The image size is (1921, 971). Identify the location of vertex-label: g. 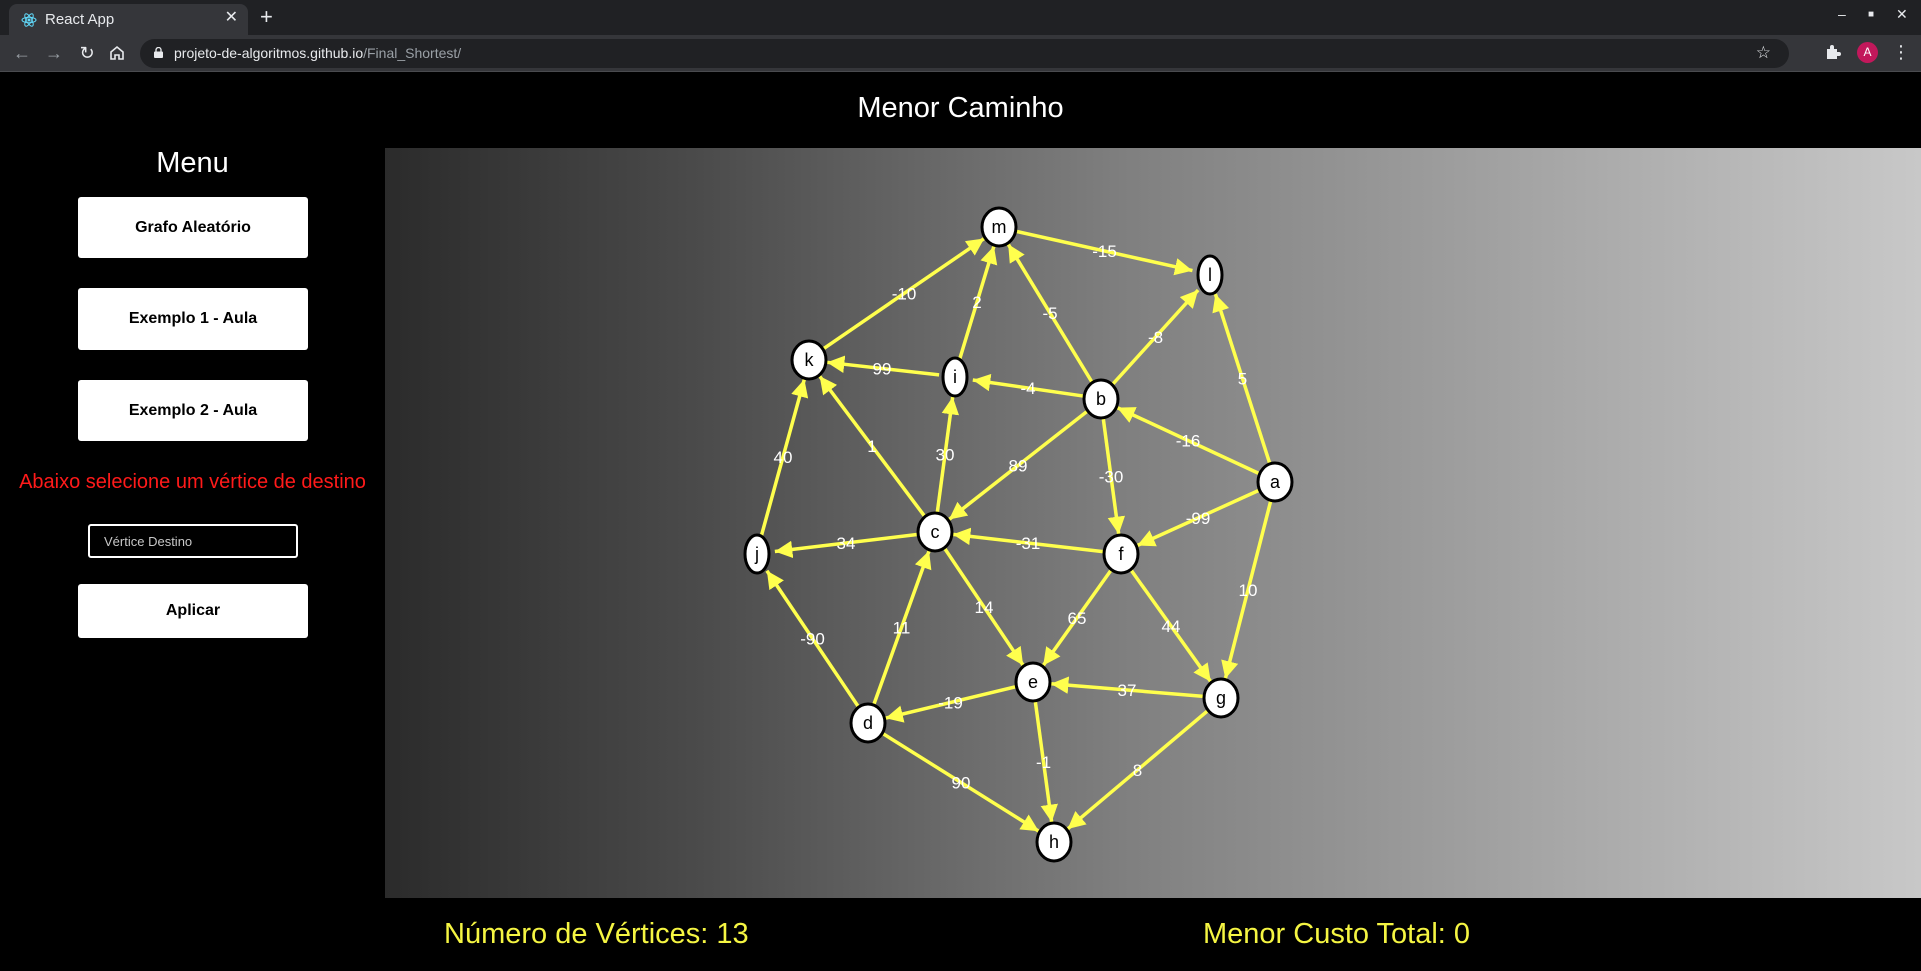
(1221, 698).